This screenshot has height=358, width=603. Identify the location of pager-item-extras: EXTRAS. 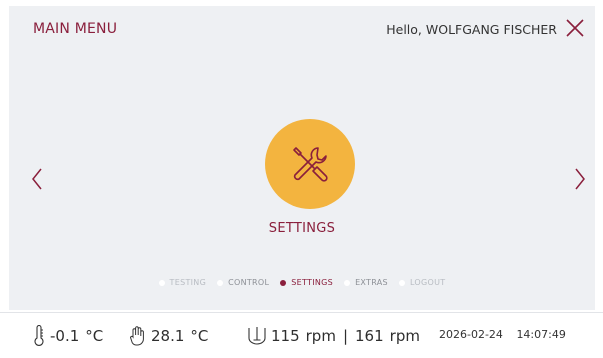
(366, 282).